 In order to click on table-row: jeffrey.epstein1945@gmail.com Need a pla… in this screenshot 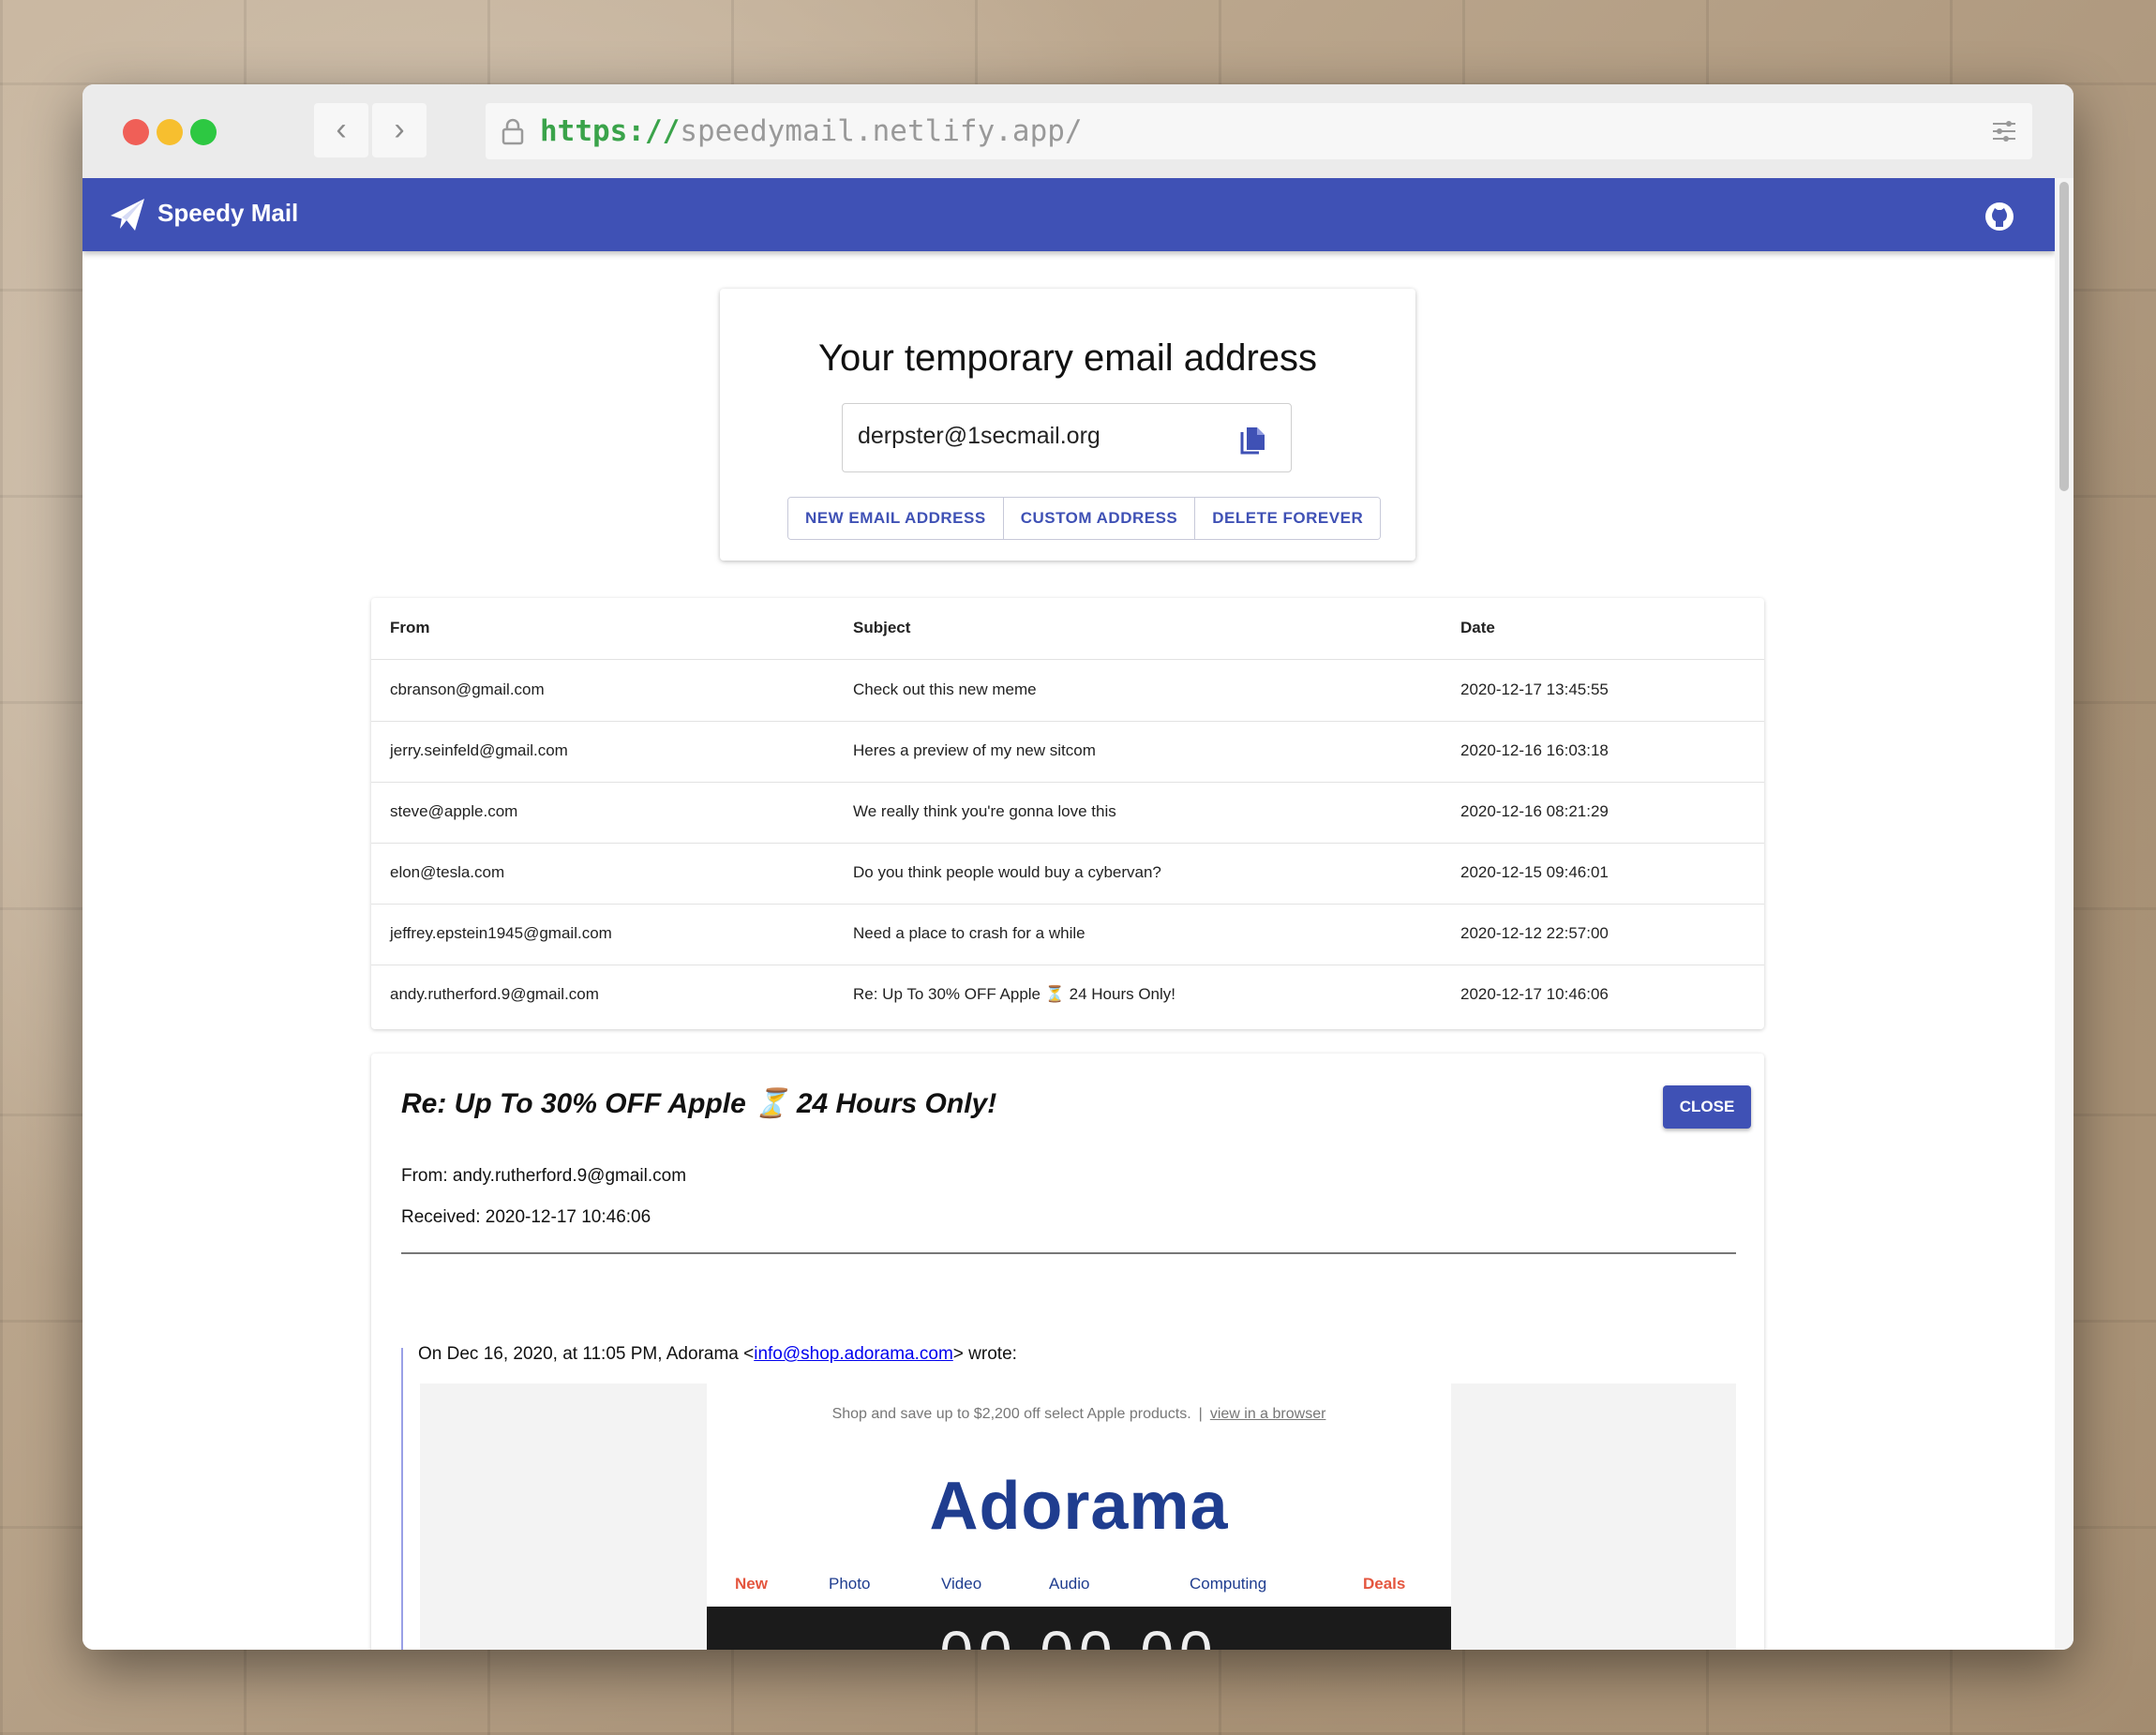, I will do `click(1068, 935)`.